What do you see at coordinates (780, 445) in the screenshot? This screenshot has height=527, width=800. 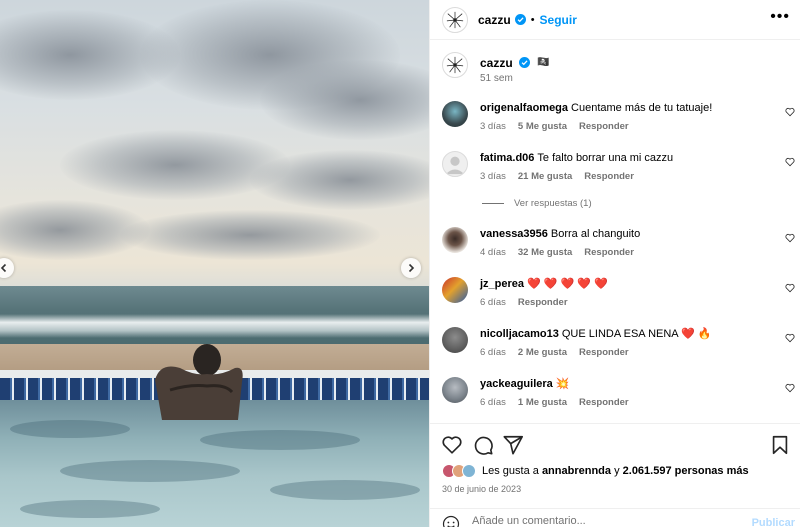 I see `bookmark-icon` at bounding box center [780, 445].